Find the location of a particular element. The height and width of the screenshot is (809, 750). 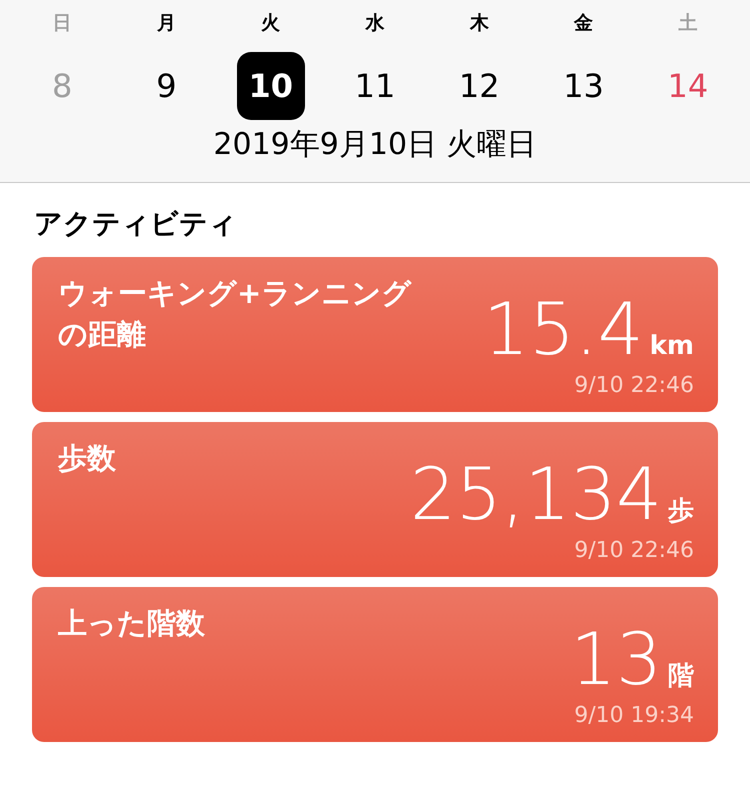

timestamp: 9/10 19:34 is located at coordinates (634, 715).